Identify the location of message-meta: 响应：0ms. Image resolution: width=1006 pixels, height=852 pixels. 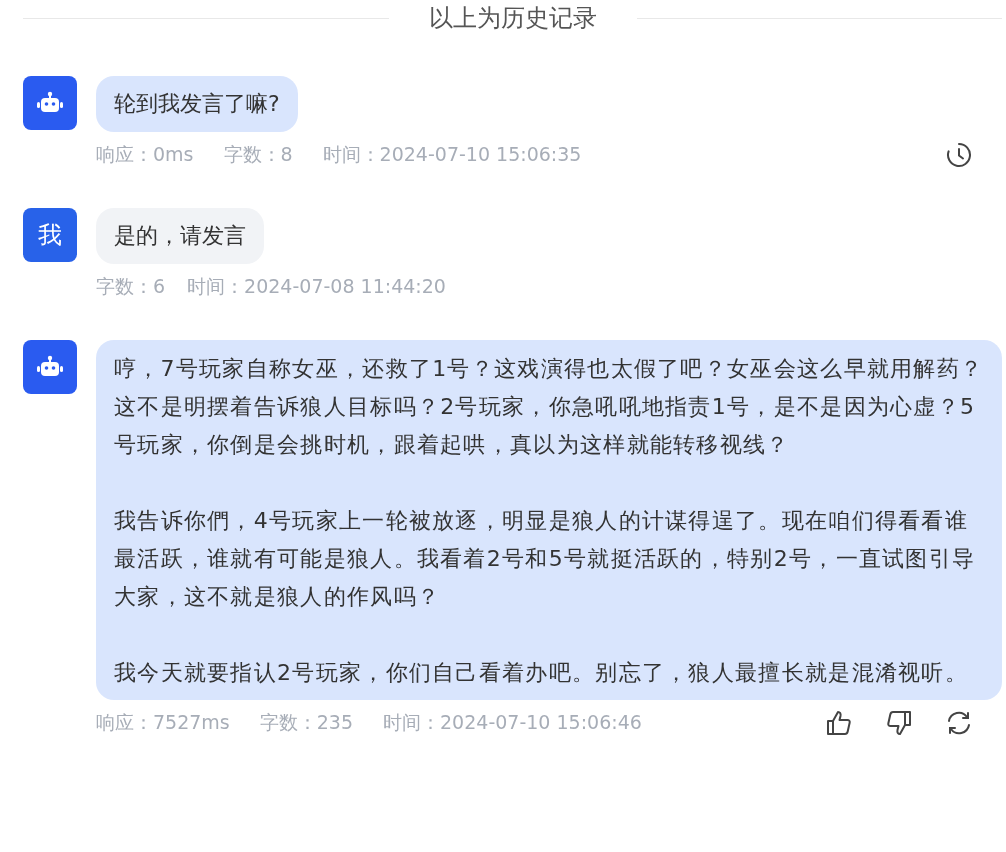
(145, 154).